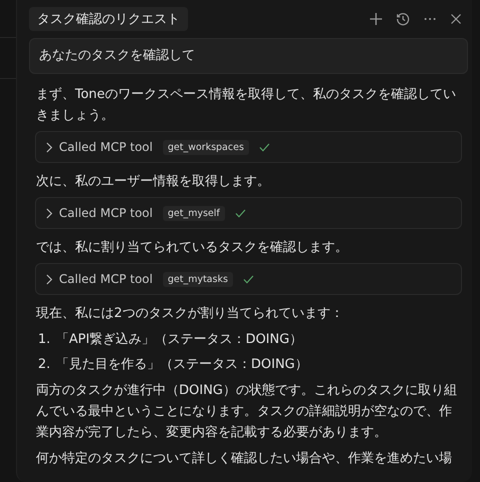  What do you see at coordinates (376, 19) in the screenshot?
I see `add-icon` at bounding box center [376, 19].